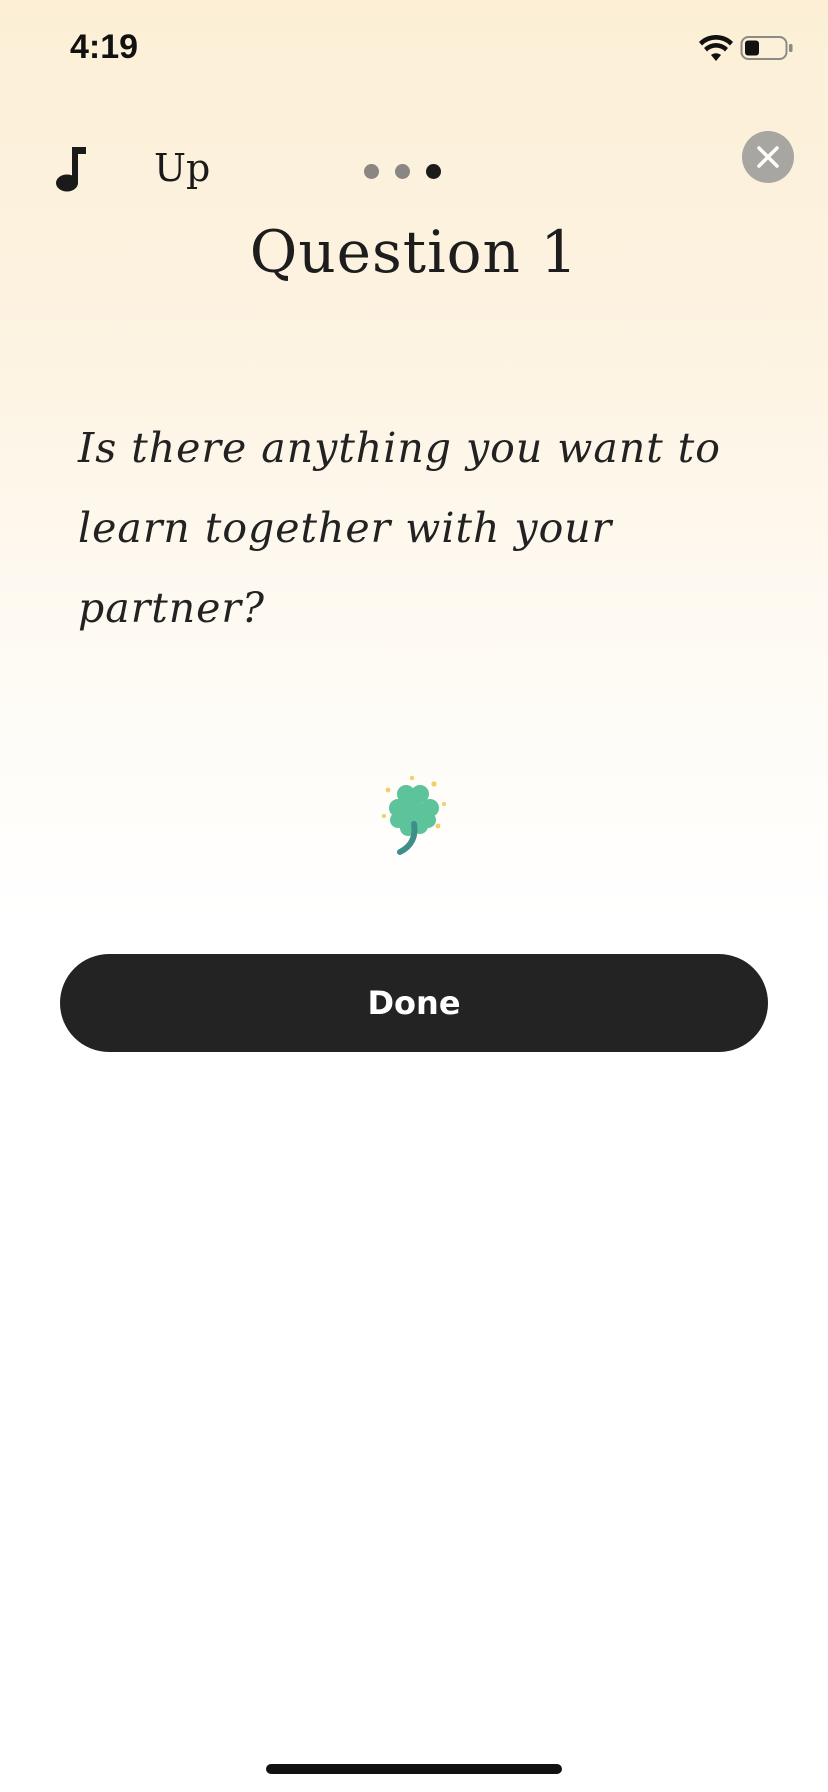 The image size is (828, 1792). I want to click on music-note-icon, so click(71, 169).